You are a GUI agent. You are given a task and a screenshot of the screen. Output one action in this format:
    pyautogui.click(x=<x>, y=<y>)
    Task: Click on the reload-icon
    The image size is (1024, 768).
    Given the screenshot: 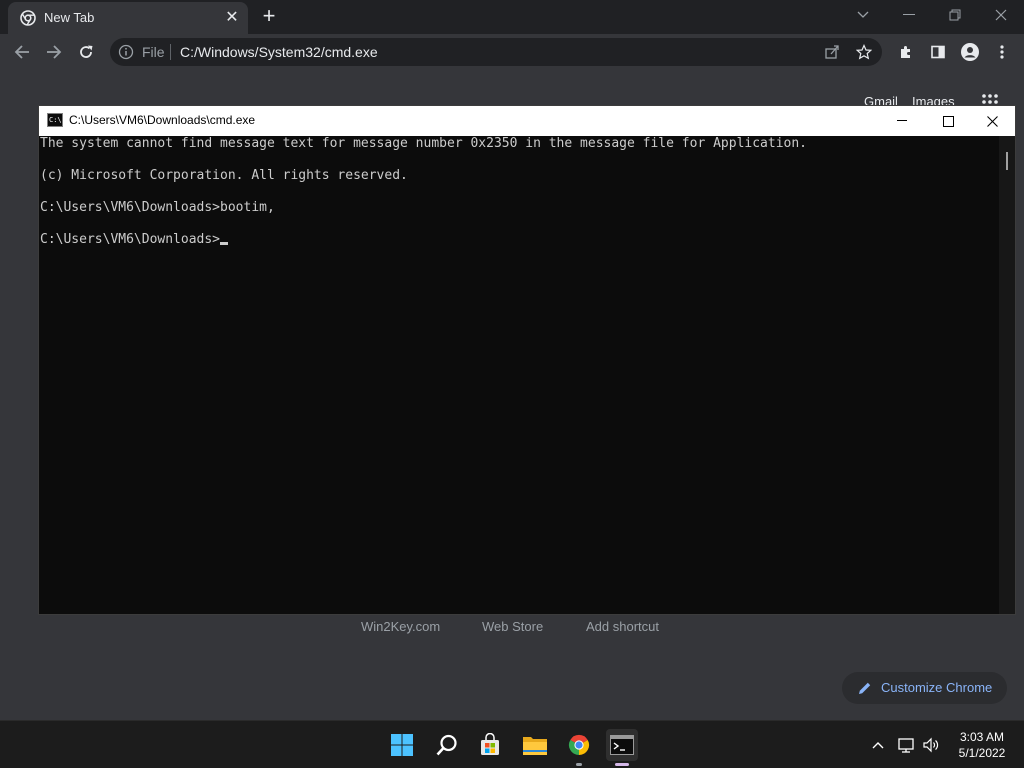 What is the action you would take?
    pyautogui.click(x=86, y=52)
    